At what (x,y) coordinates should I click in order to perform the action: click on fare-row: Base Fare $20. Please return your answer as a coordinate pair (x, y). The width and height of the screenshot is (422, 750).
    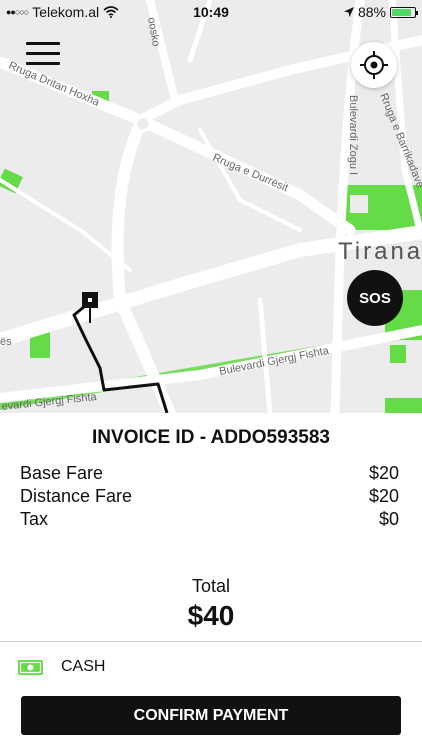
    Looking at the image, I should click on (209, 473).